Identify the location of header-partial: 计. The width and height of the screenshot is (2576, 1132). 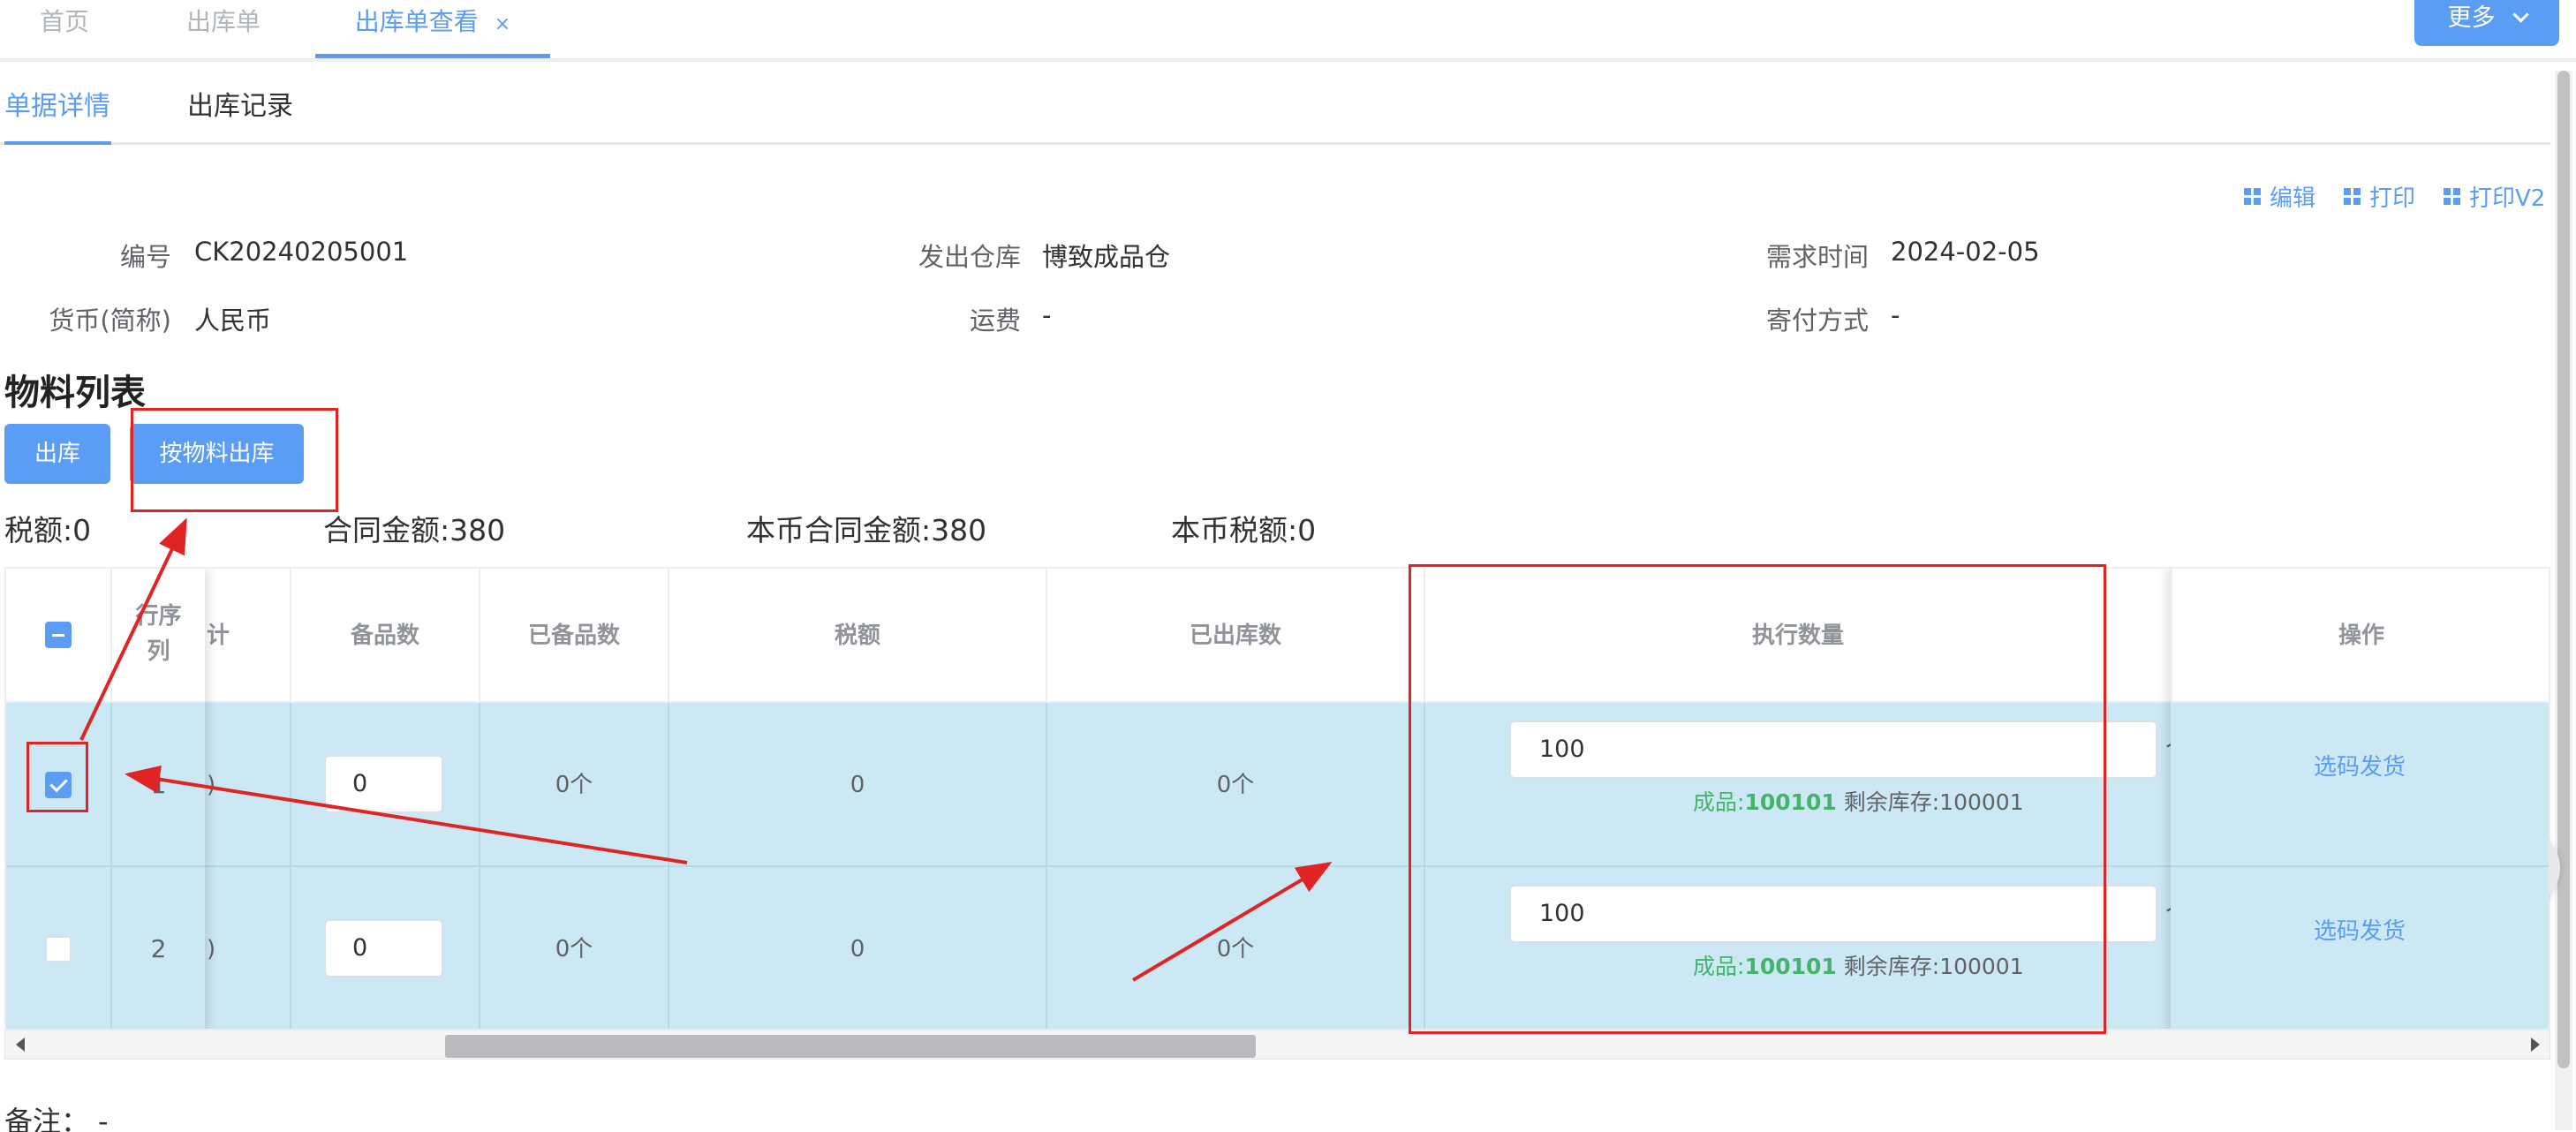
(248, 636).